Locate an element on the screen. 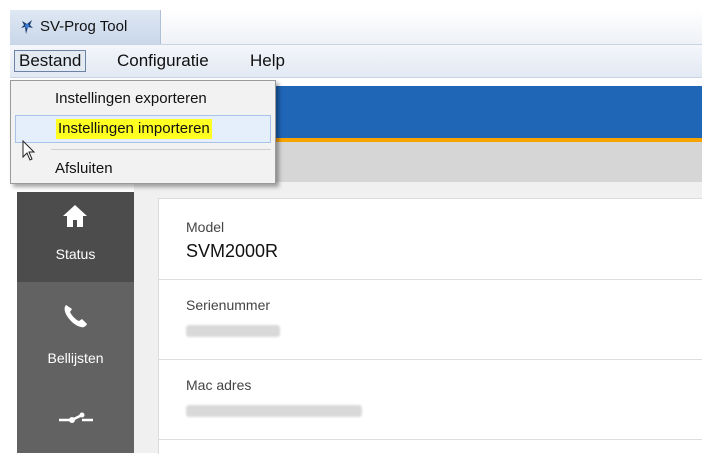  sidebar-item-status: Status is located at coordinates (75, 237).